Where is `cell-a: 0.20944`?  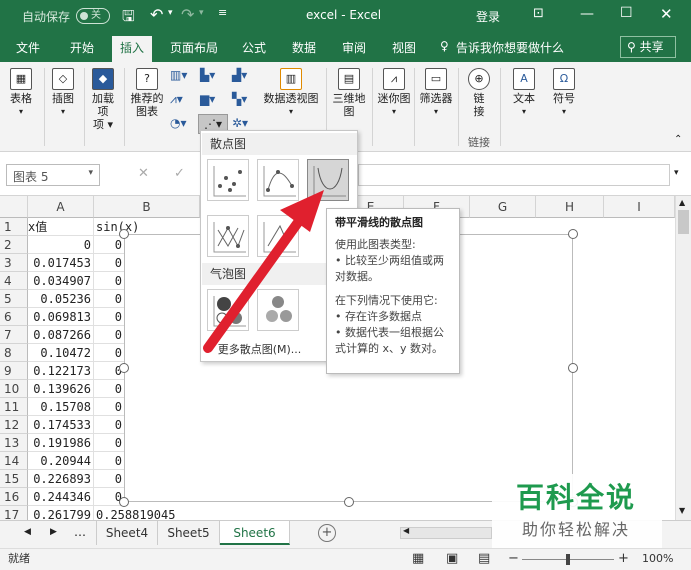 cell-a: 0.20944 is located at coordinates (61, 461).